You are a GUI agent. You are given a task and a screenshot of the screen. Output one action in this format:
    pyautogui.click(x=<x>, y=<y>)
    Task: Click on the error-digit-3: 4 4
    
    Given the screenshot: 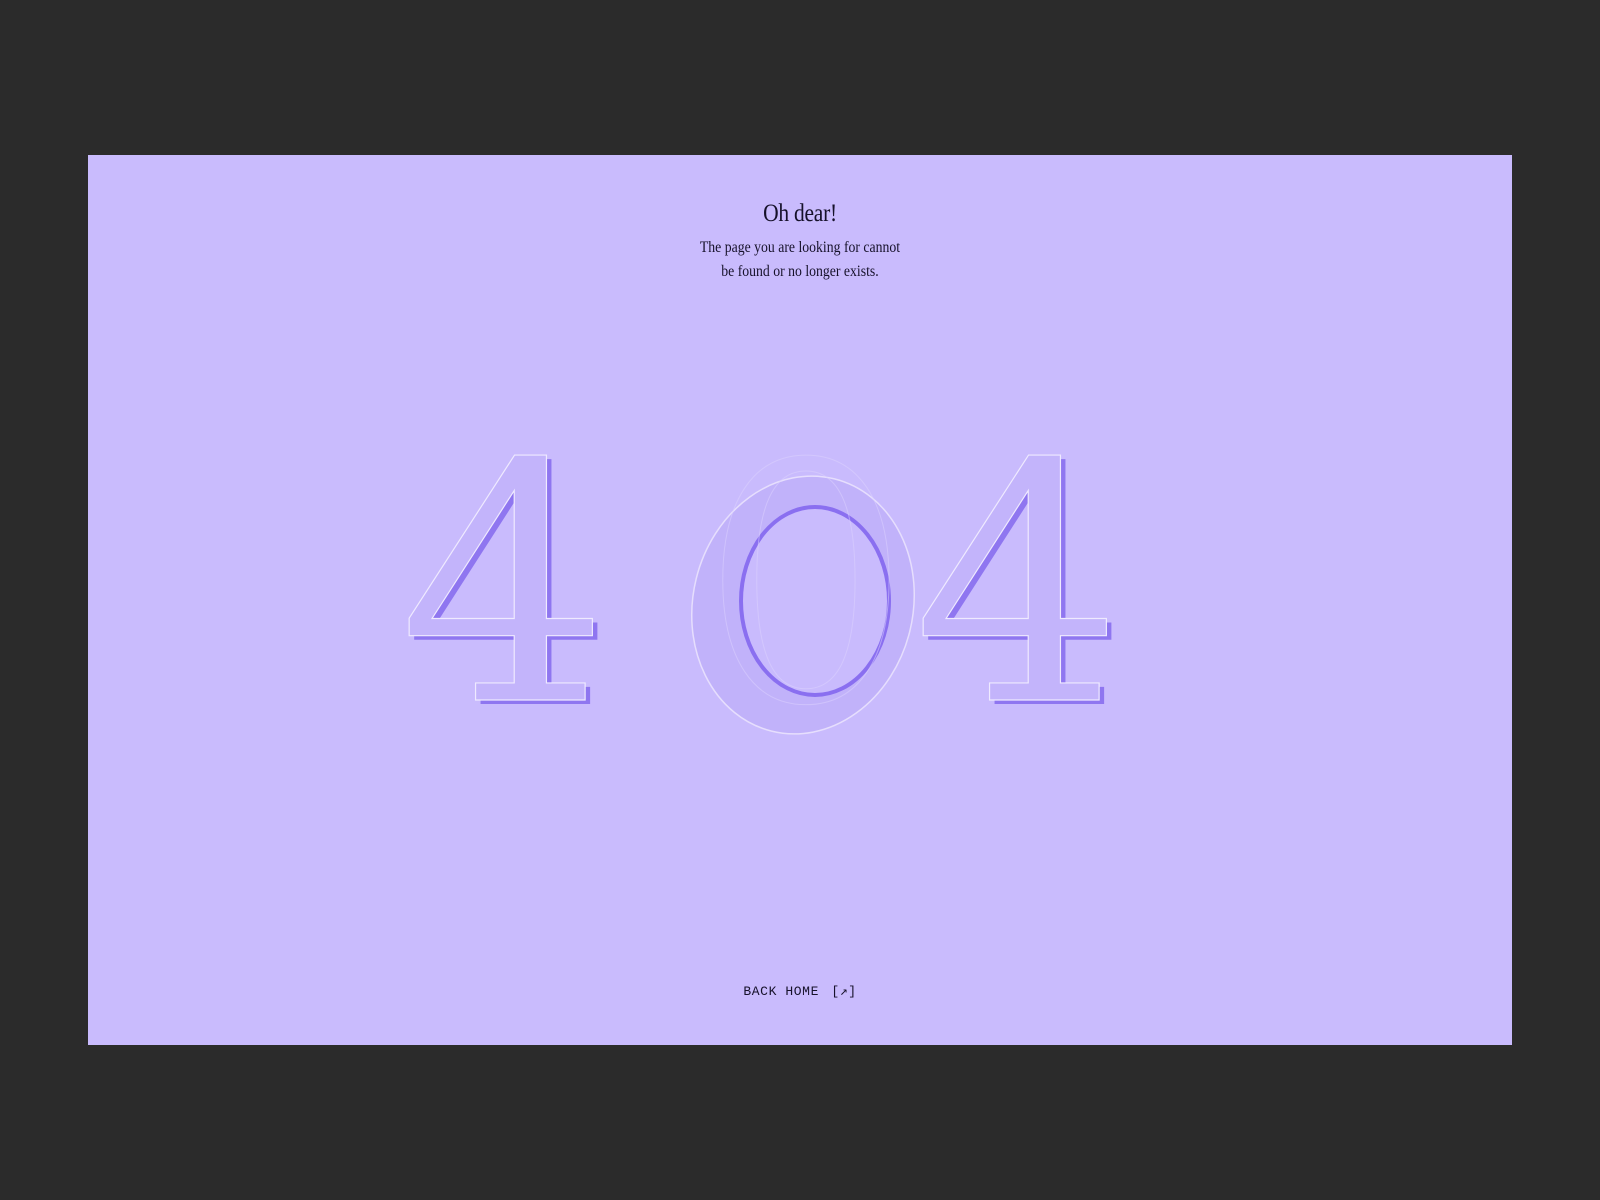 What is the action you would take?
    pyautogui.click(x=1020, y=587)
    